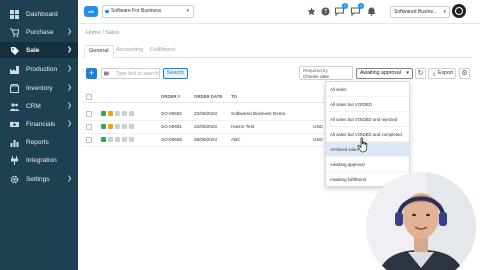  I want to click on gear-icon, so click(14, 179).